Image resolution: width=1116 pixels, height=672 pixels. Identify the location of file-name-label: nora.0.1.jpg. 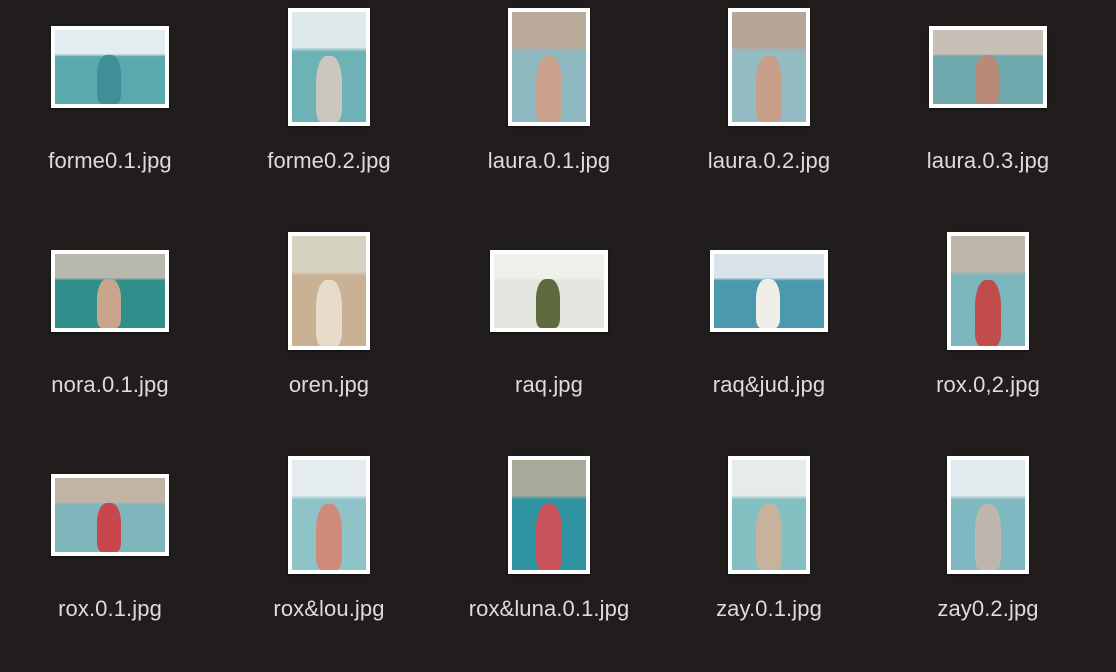
(110, 384).